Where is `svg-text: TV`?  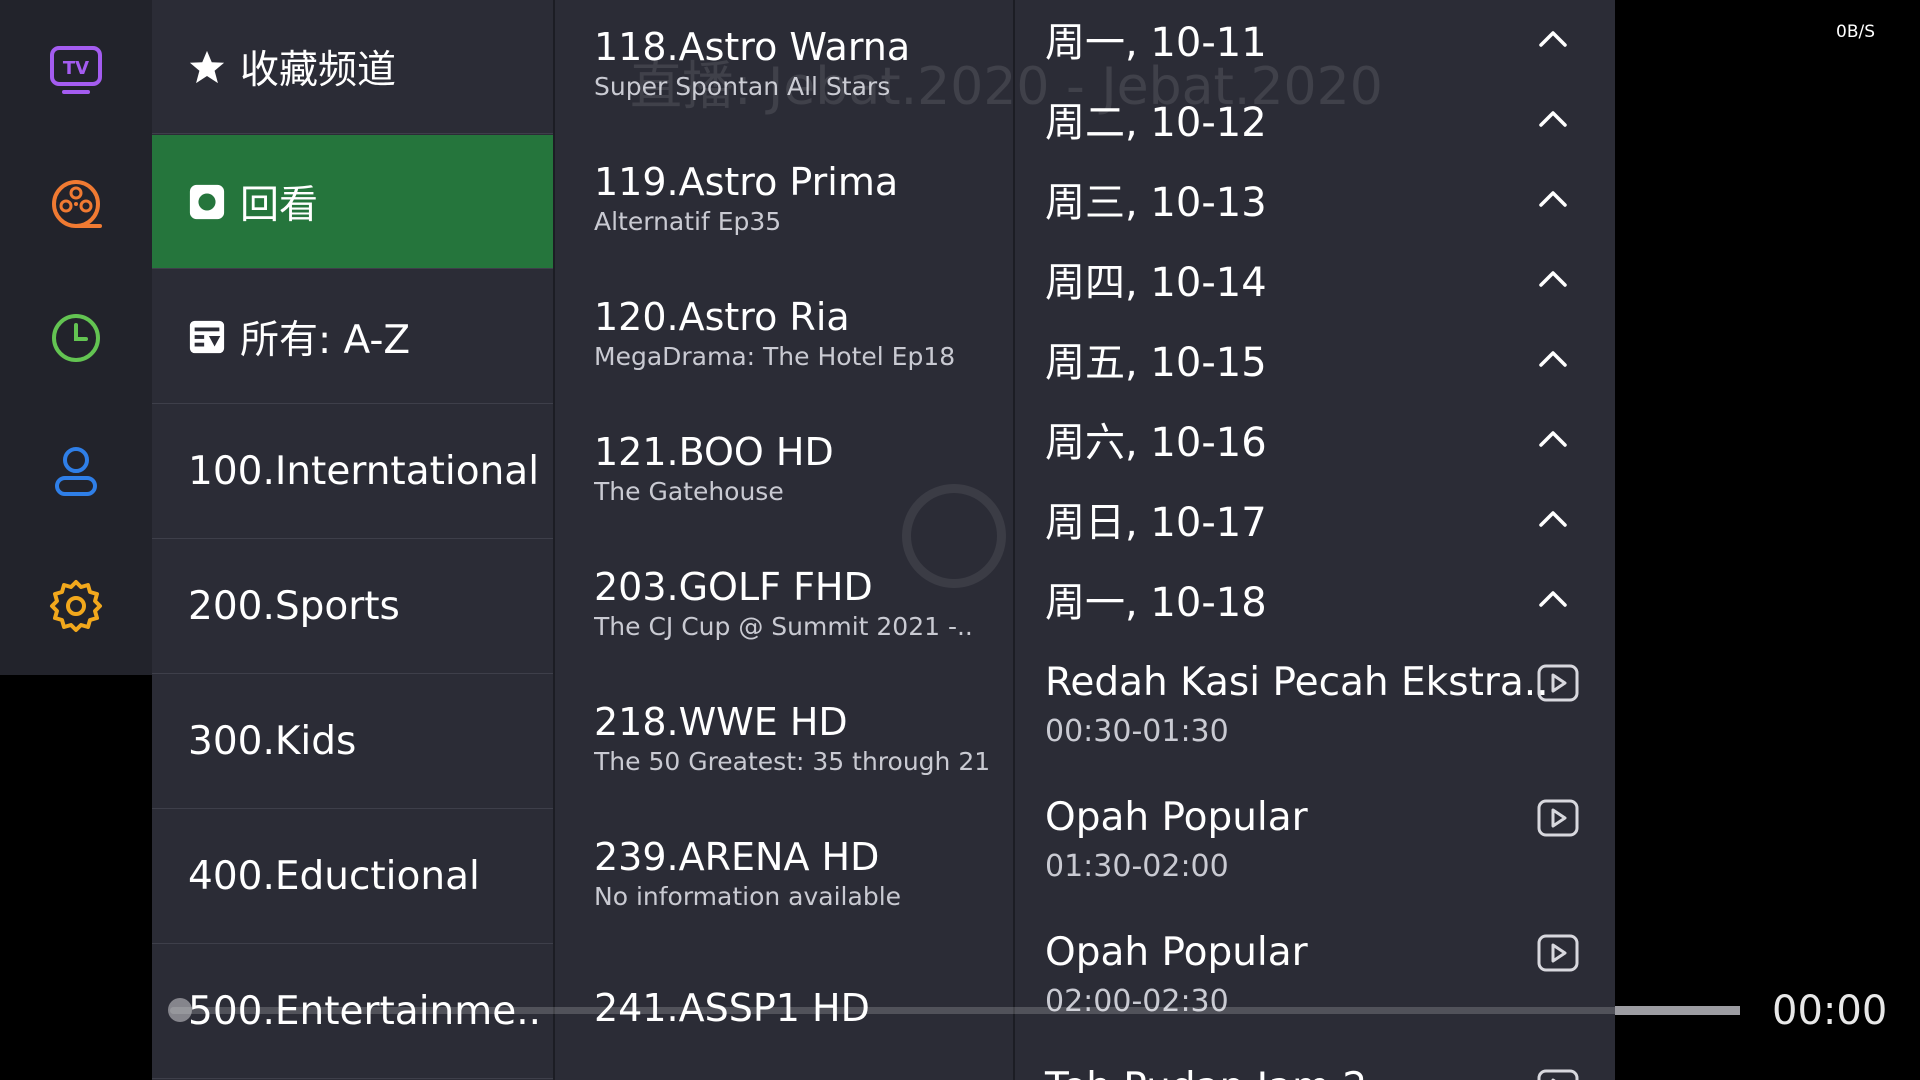
svg-text: TV is located at coordinates (76, 68).